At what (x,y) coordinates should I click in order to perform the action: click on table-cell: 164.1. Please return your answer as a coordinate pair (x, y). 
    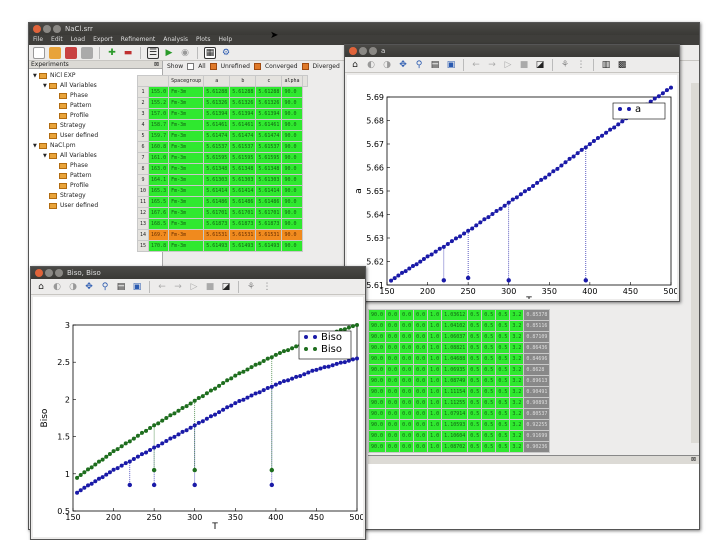
    Looking at the image, I should click on (159, 180).